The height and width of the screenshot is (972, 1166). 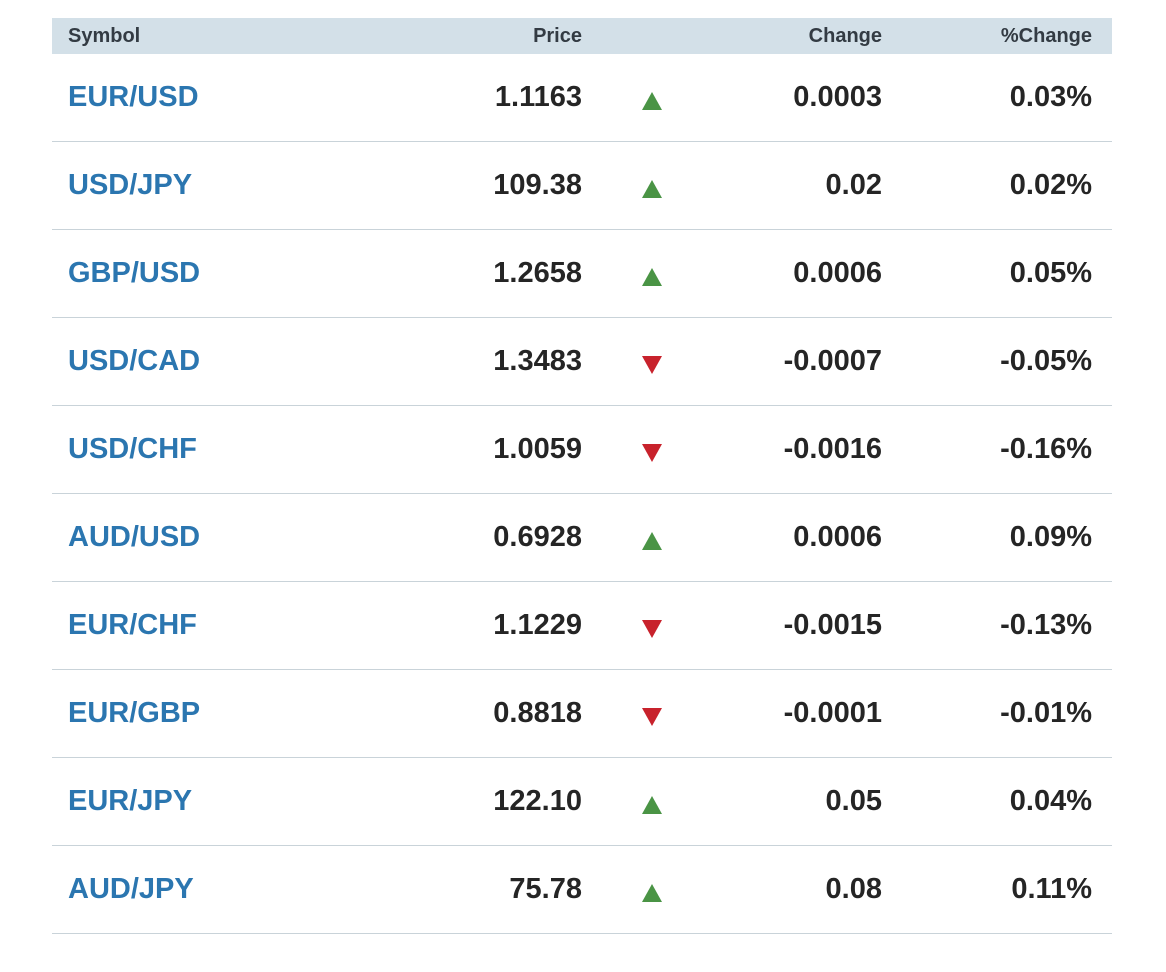 What do you see at coordinates (832, 713) in the screenshot?
I see `change-value: -0.0001` at bounding box center [832, 713].